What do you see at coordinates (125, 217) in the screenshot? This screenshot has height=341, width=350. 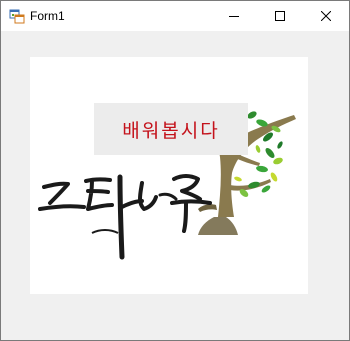 I see `calligraphy-logo` at bounding box center [125, 217].